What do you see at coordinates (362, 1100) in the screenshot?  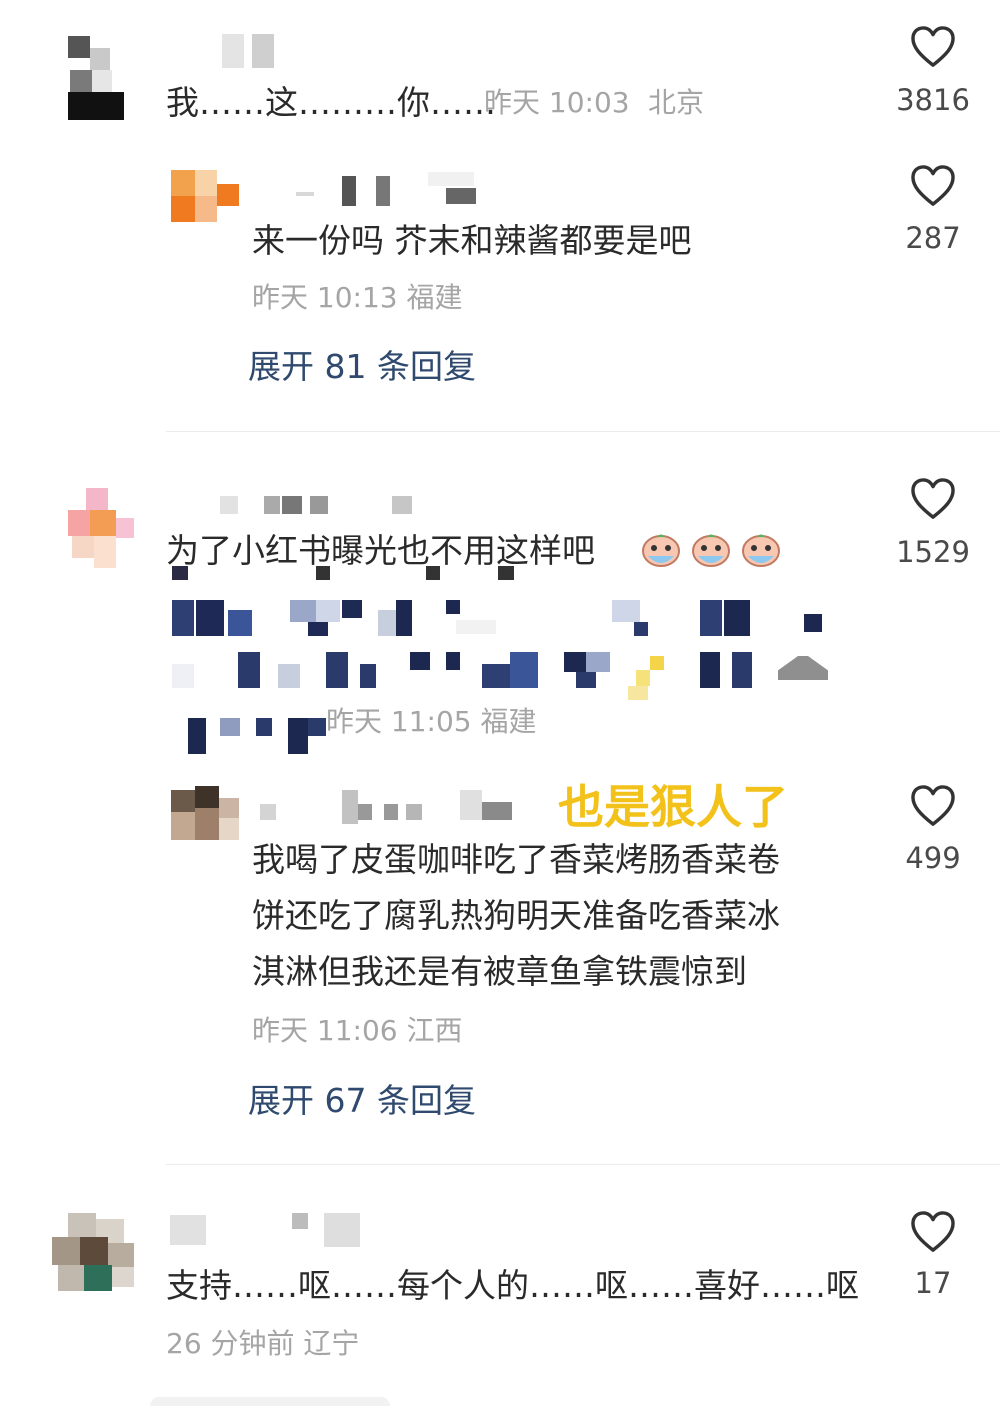 I see `expand-replies-button: 展开 67 条回复` at bounding box center [362, 1100].